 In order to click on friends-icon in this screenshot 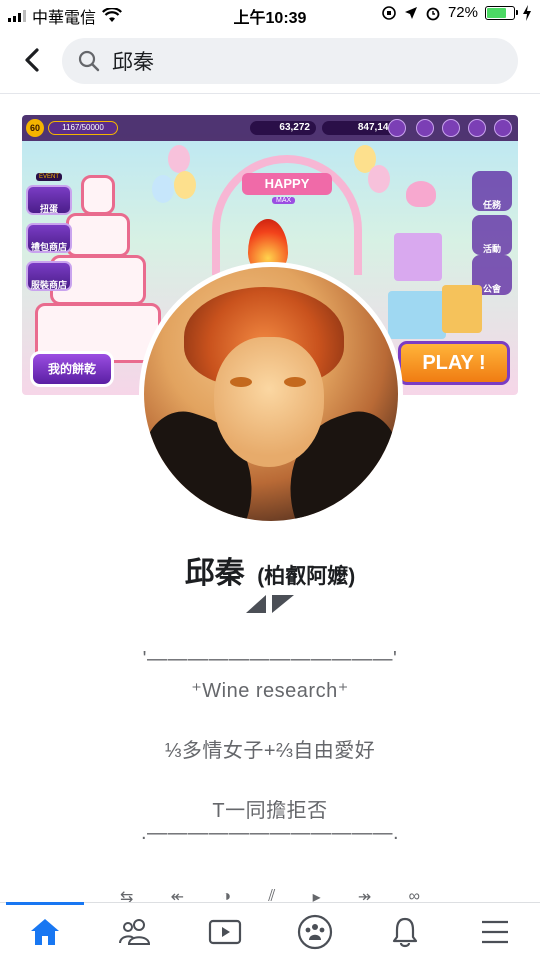, I will do `click(135, 931)`.